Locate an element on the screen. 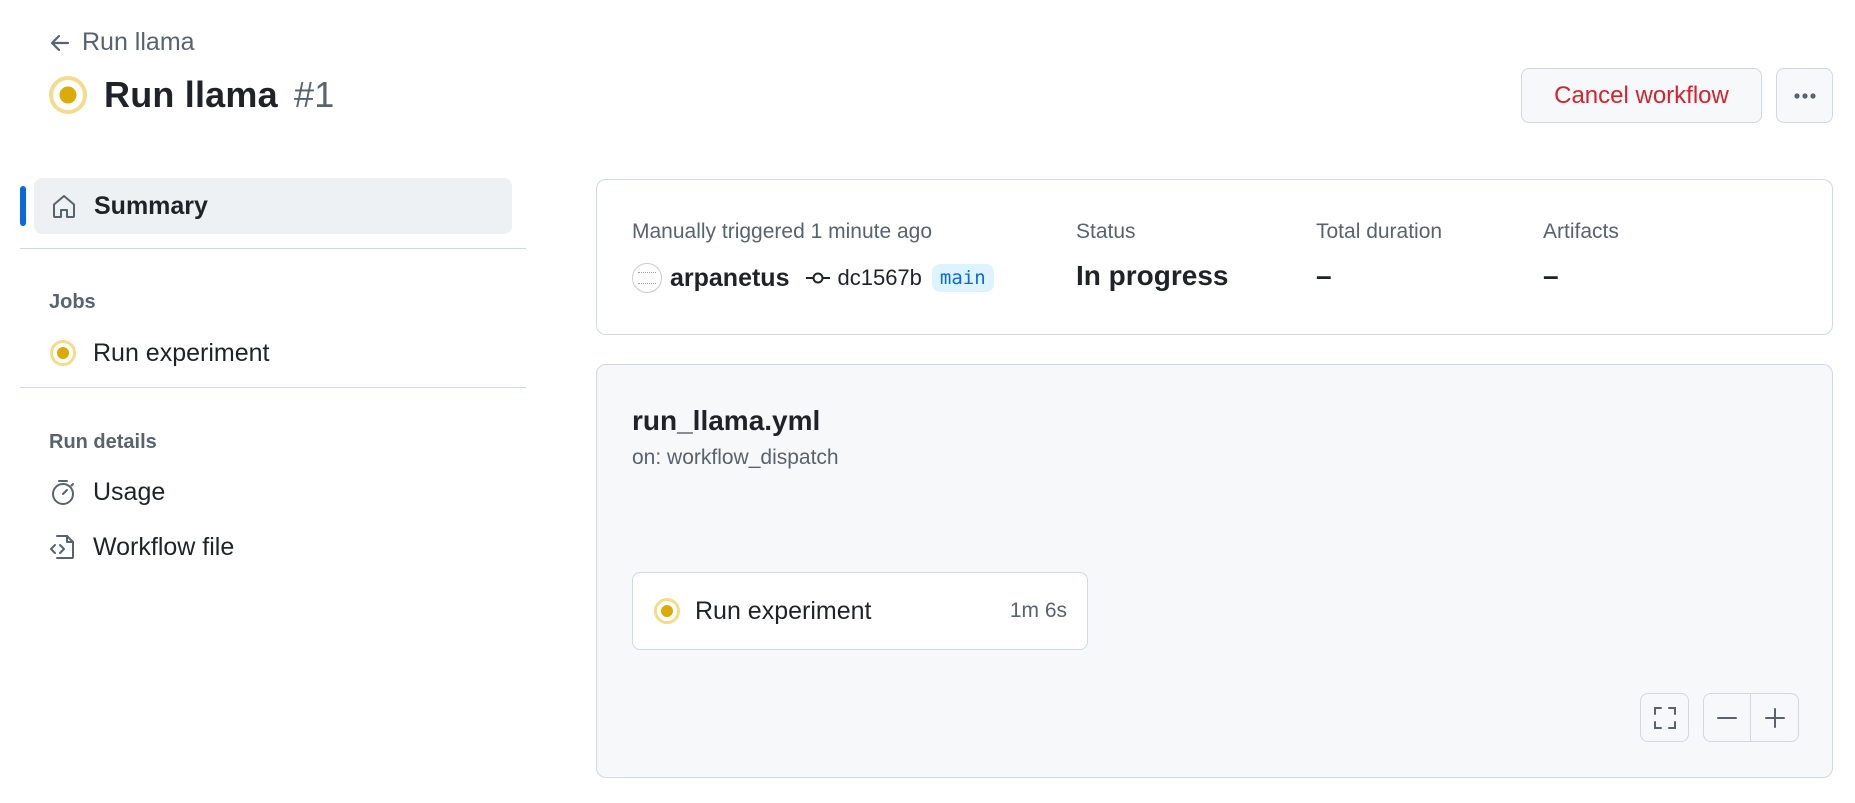  sidebar-item-workflow-file: Workflow file is located at coordinates (141, 547).